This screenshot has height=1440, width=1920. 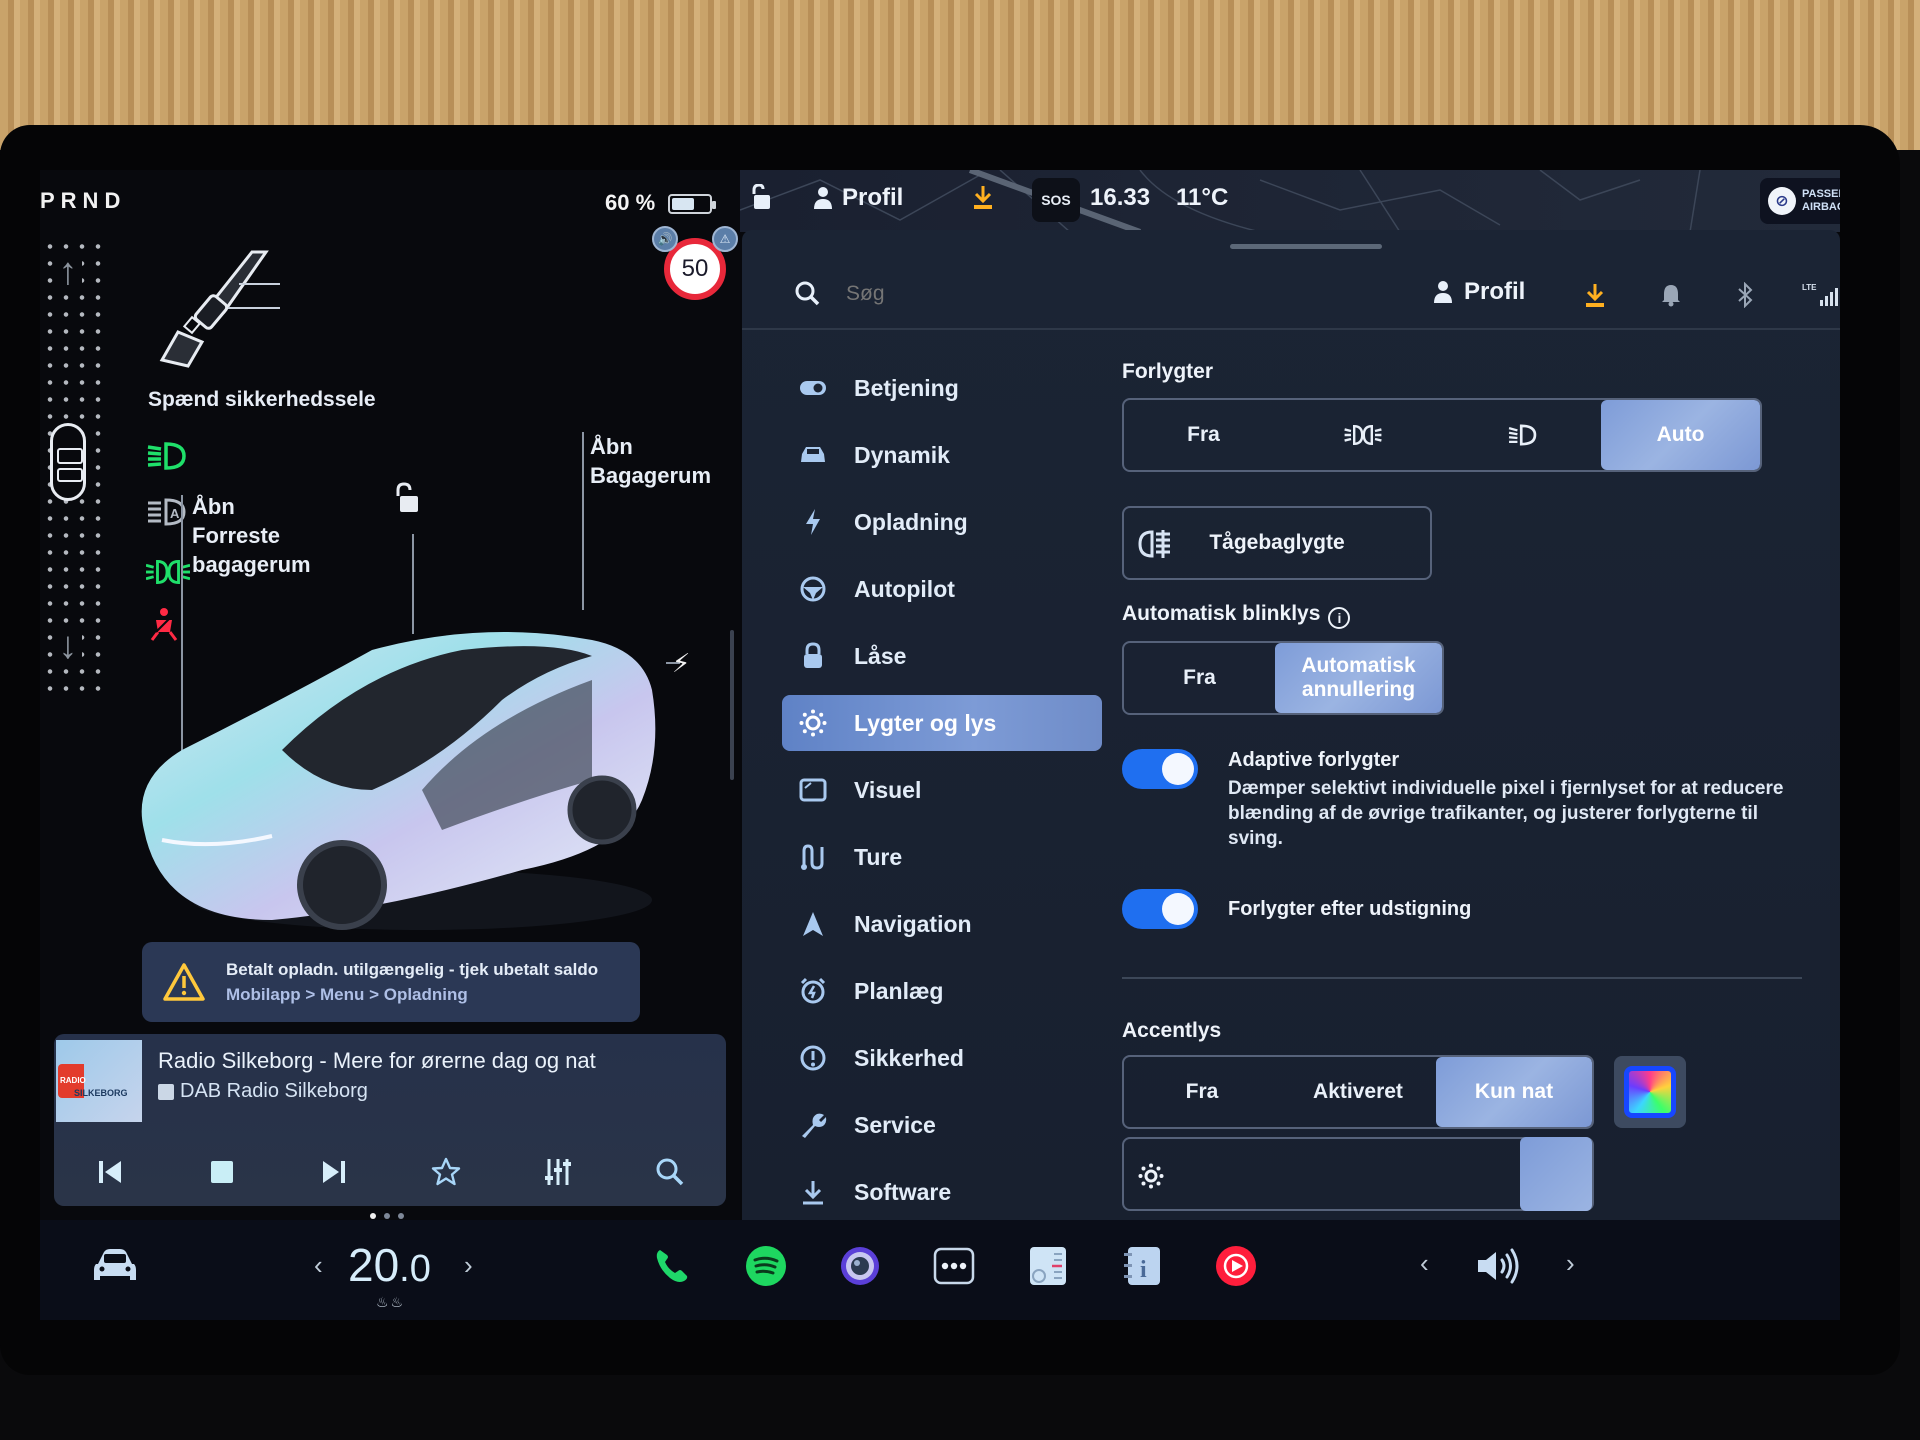 I want to click on nav-item-ture: Ture, so click(x=942, y=857).